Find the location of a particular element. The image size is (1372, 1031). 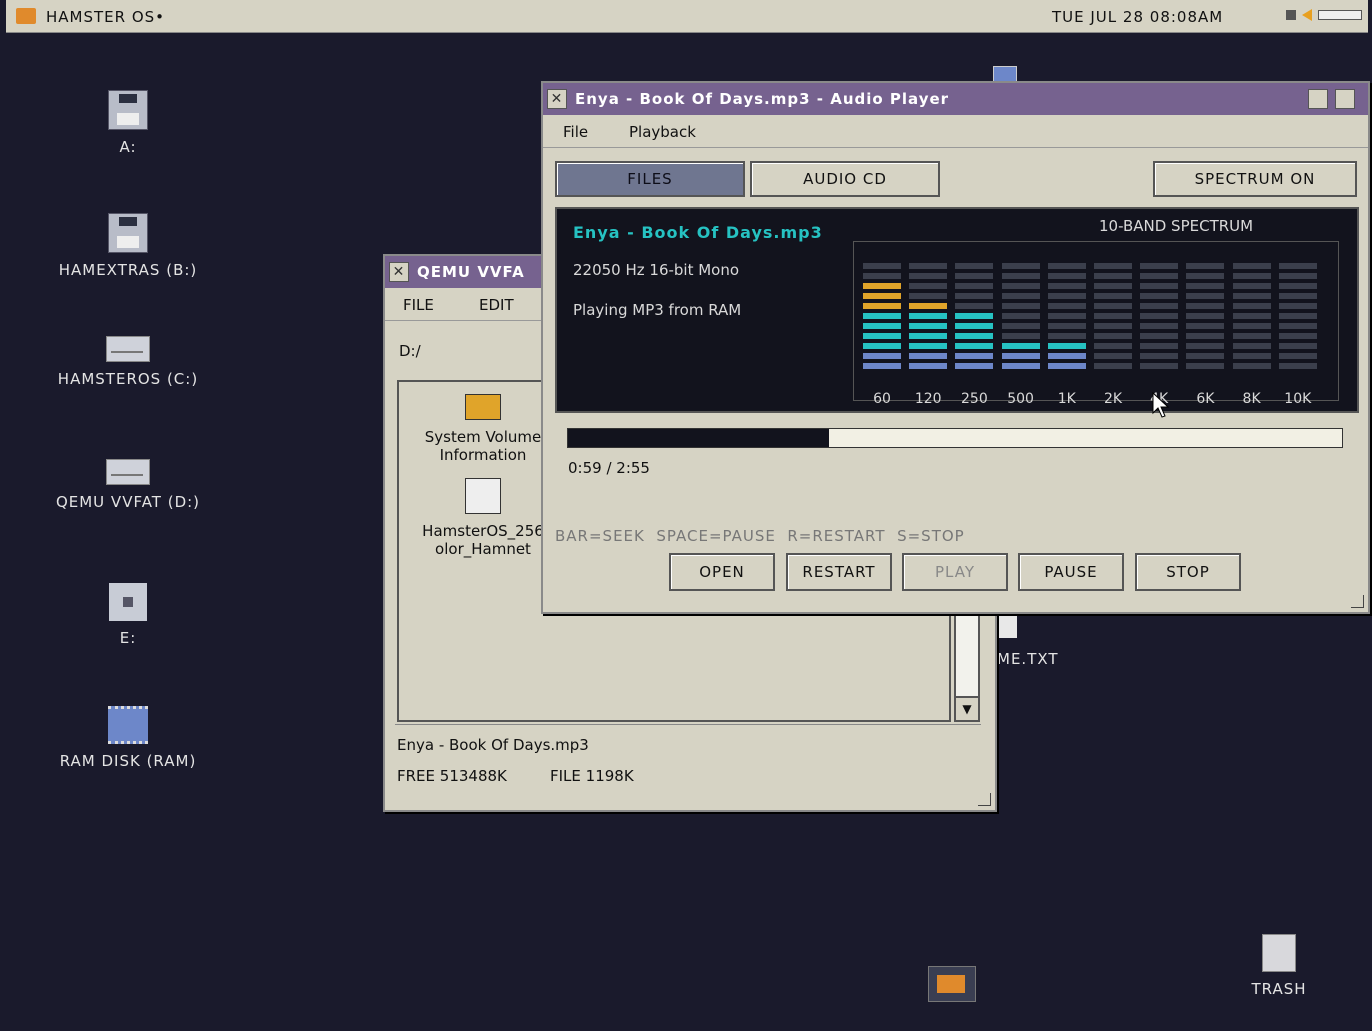

desktop-icon-drive-e: E: is located at coordinates (128, 615).